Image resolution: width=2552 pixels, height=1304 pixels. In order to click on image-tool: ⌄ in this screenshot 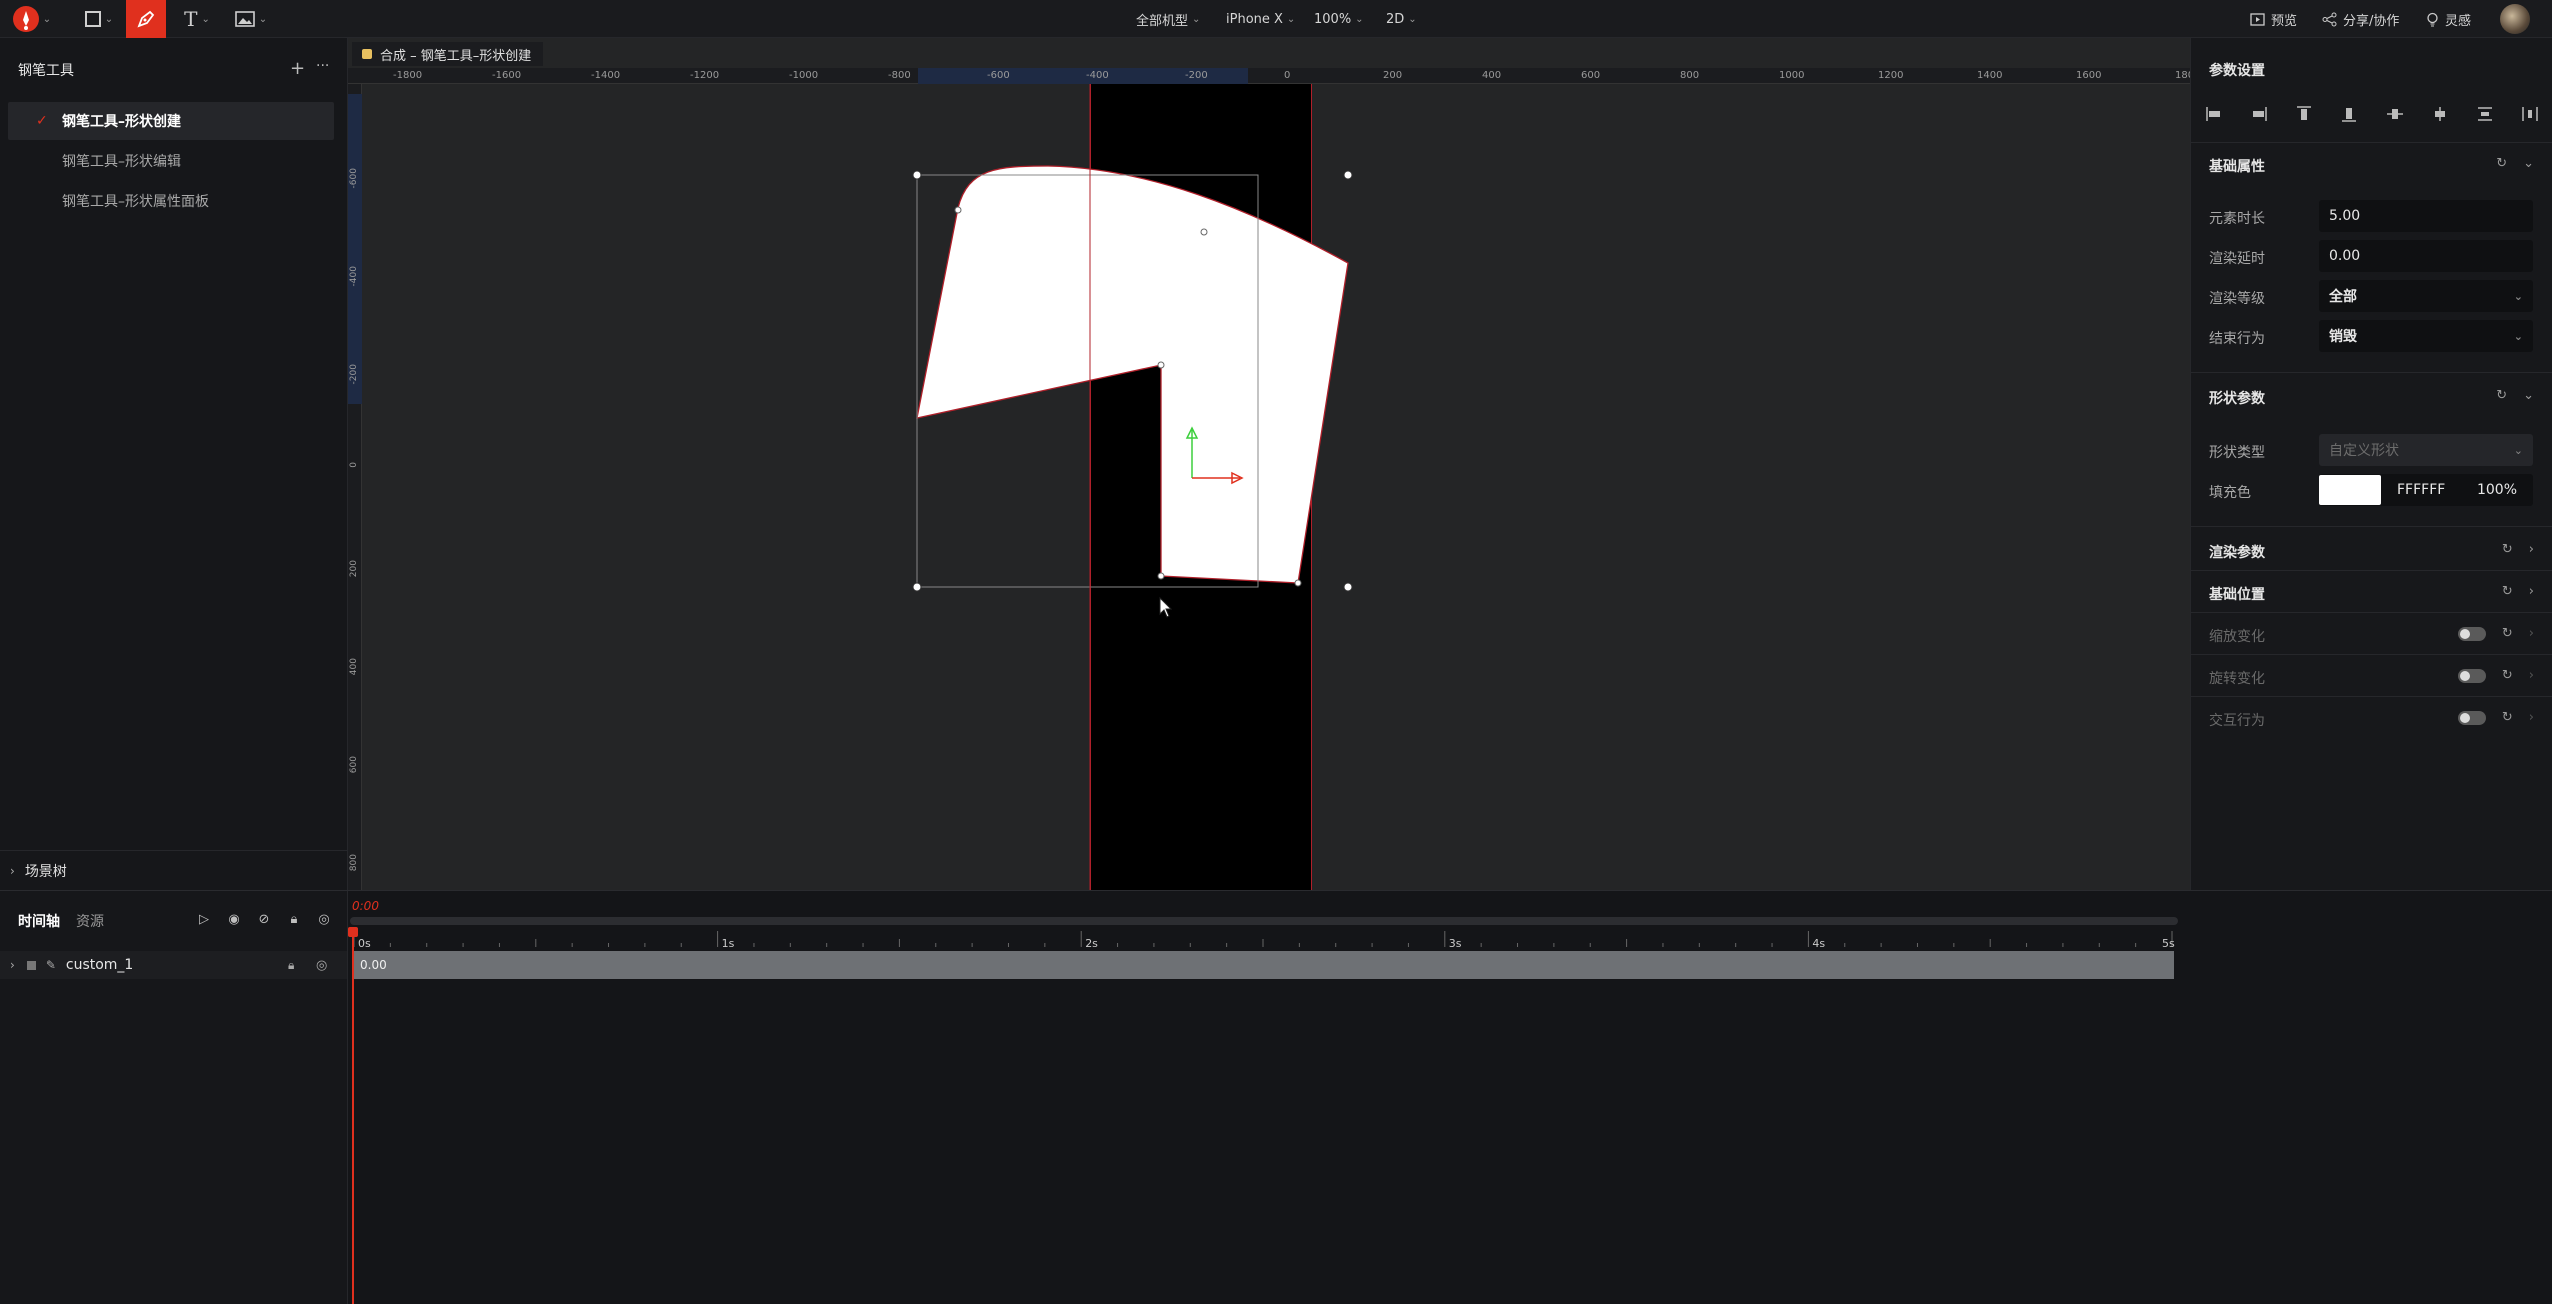, I will do `click(251, 19)`.